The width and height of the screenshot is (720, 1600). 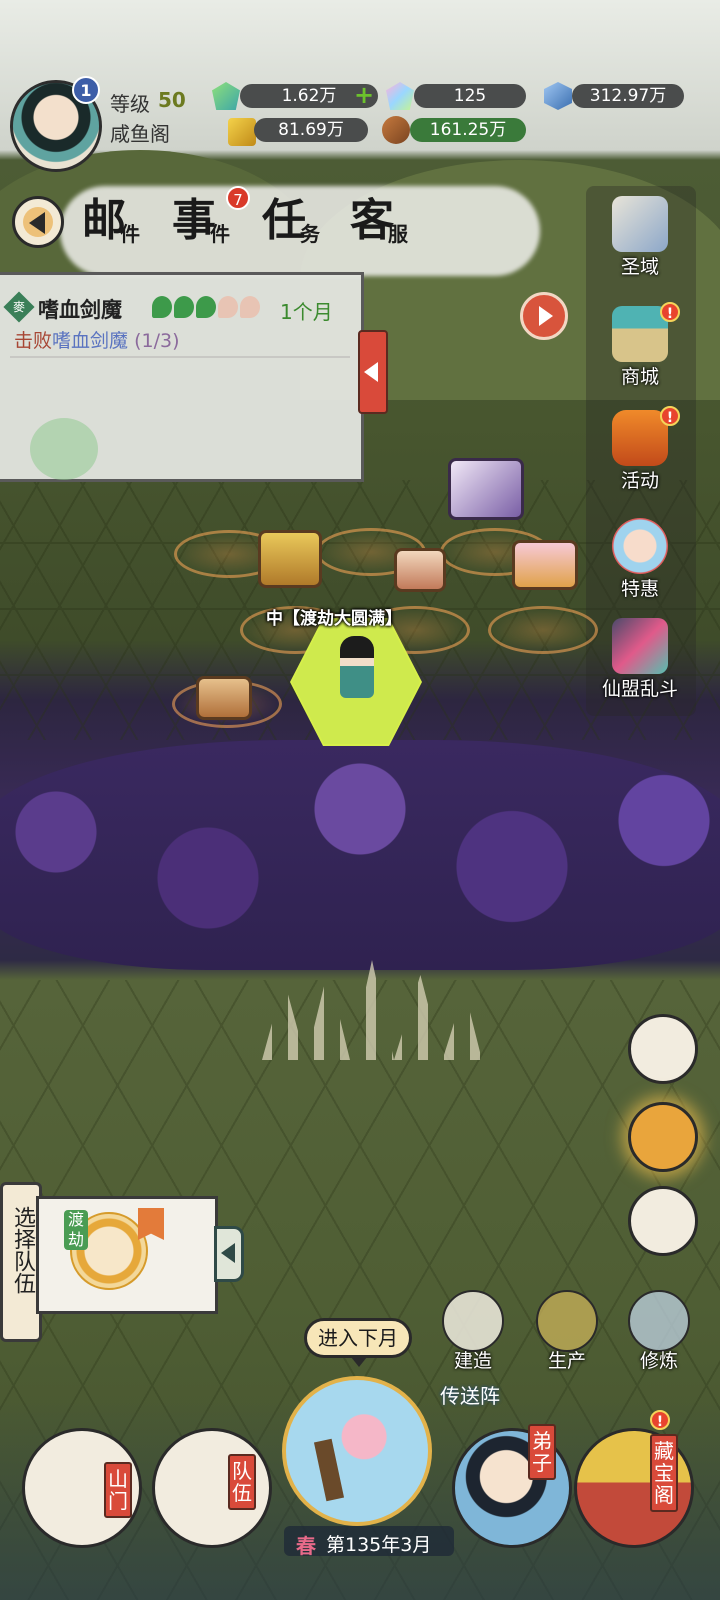 What do you see at coordinates (310, 234) in the screenshot?
I see `tab-tasks-sub: 务` at bounding box center [310, 234].